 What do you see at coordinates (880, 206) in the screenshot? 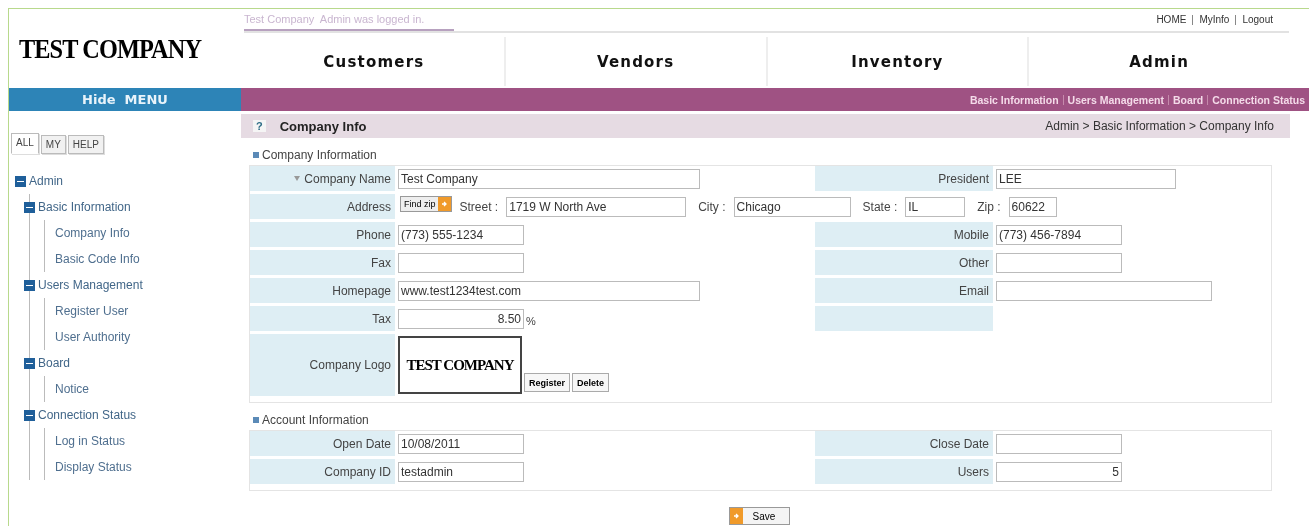
I see `field-label: State :` at bounding box center [880, 206].